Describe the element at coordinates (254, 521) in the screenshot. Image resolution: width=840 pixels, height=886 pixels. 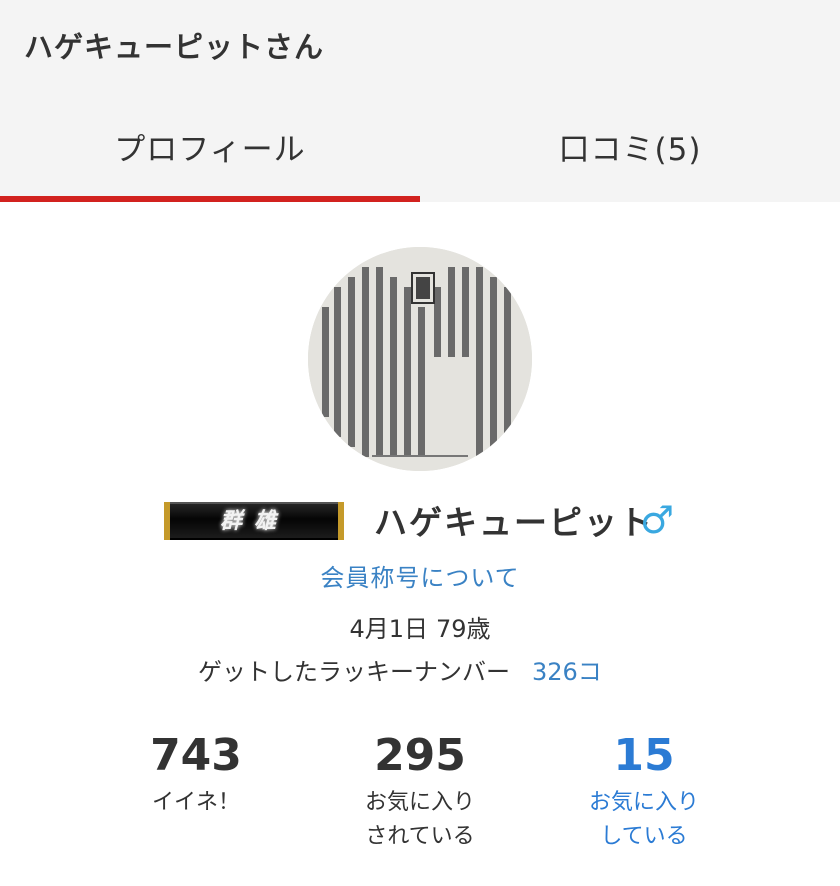
I see `member-title-badge: 群雄` at that location.